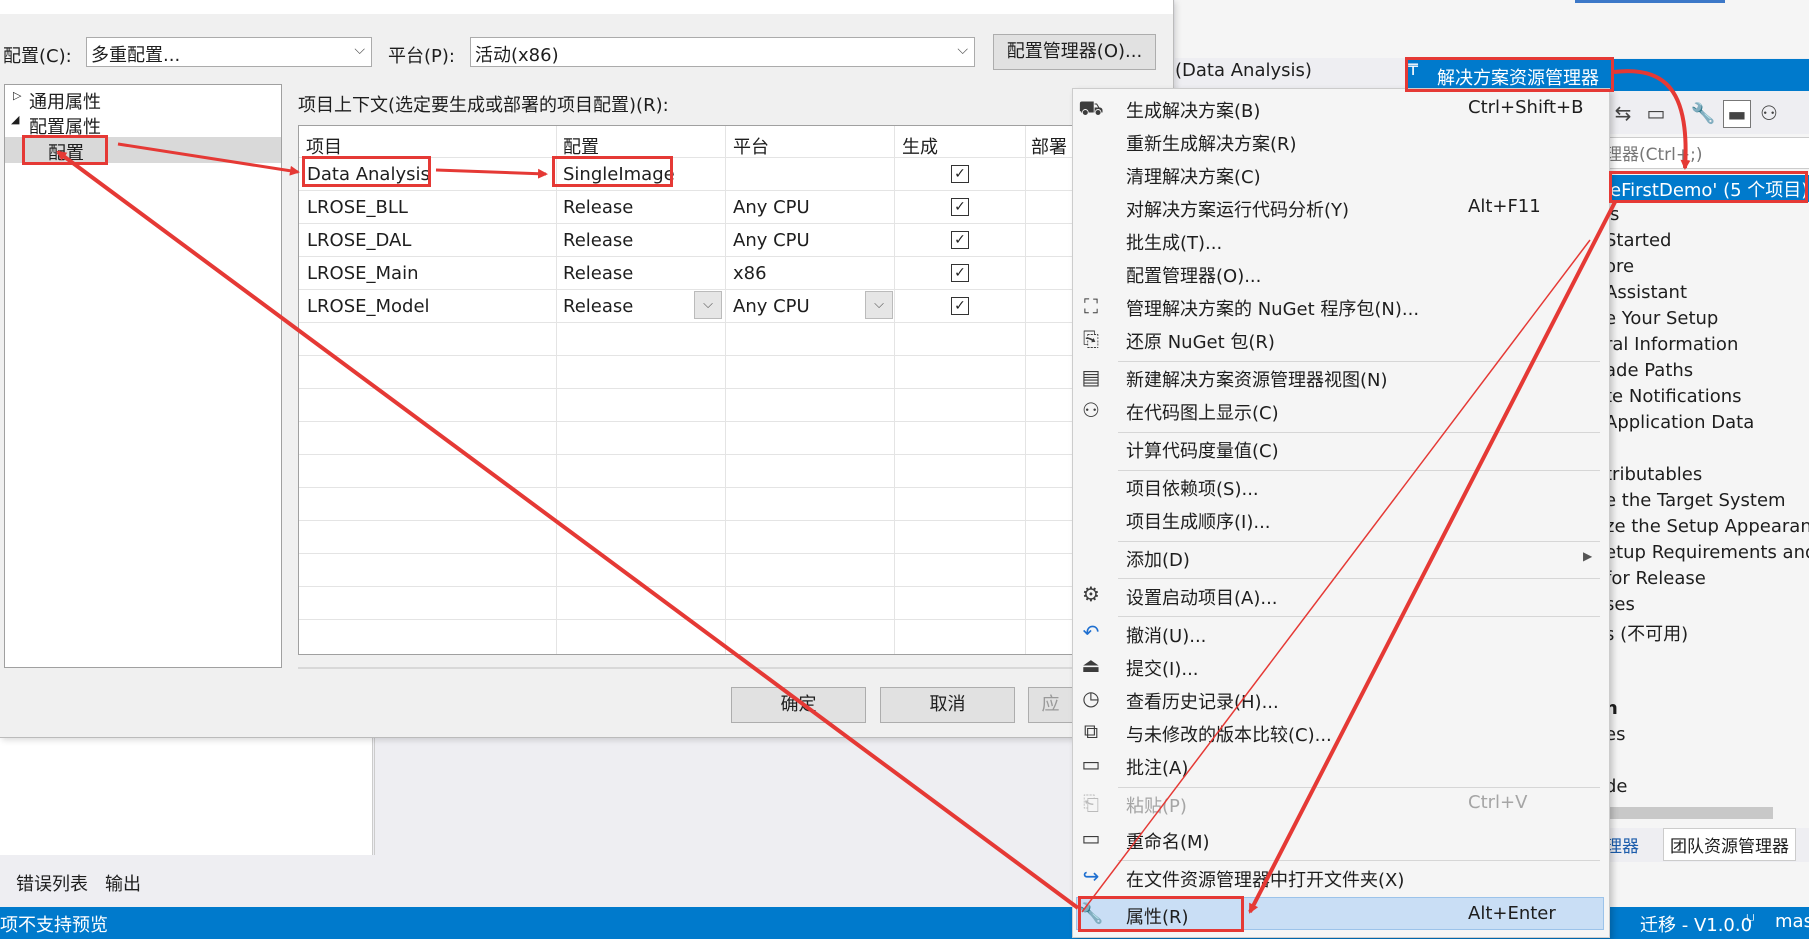  I want to click on arrow-title-to-solution, so click(1652, 119).